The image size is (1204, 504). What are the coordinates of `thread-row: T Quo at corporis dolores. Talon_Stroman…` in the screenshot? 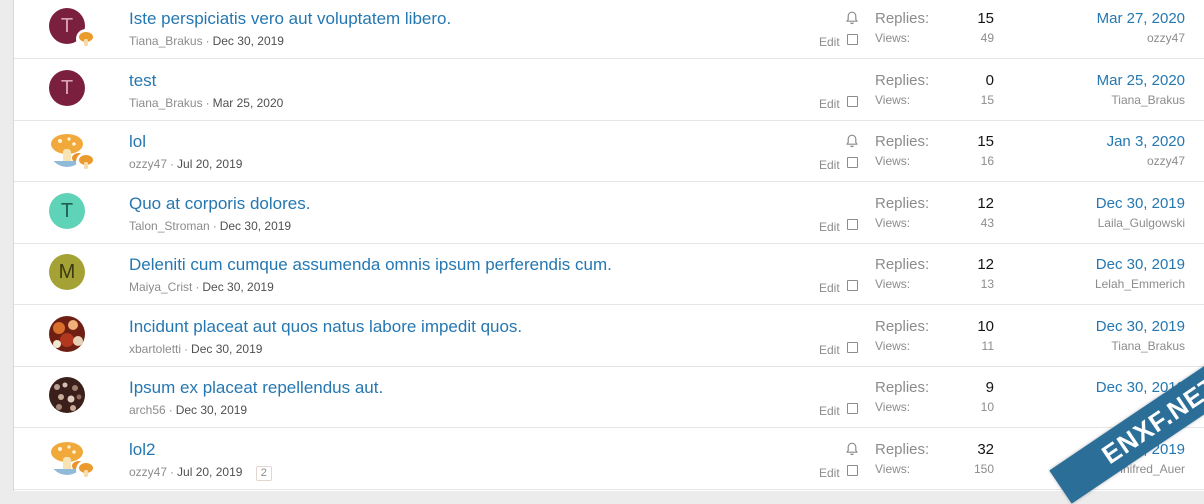 It's located at (609, 213).